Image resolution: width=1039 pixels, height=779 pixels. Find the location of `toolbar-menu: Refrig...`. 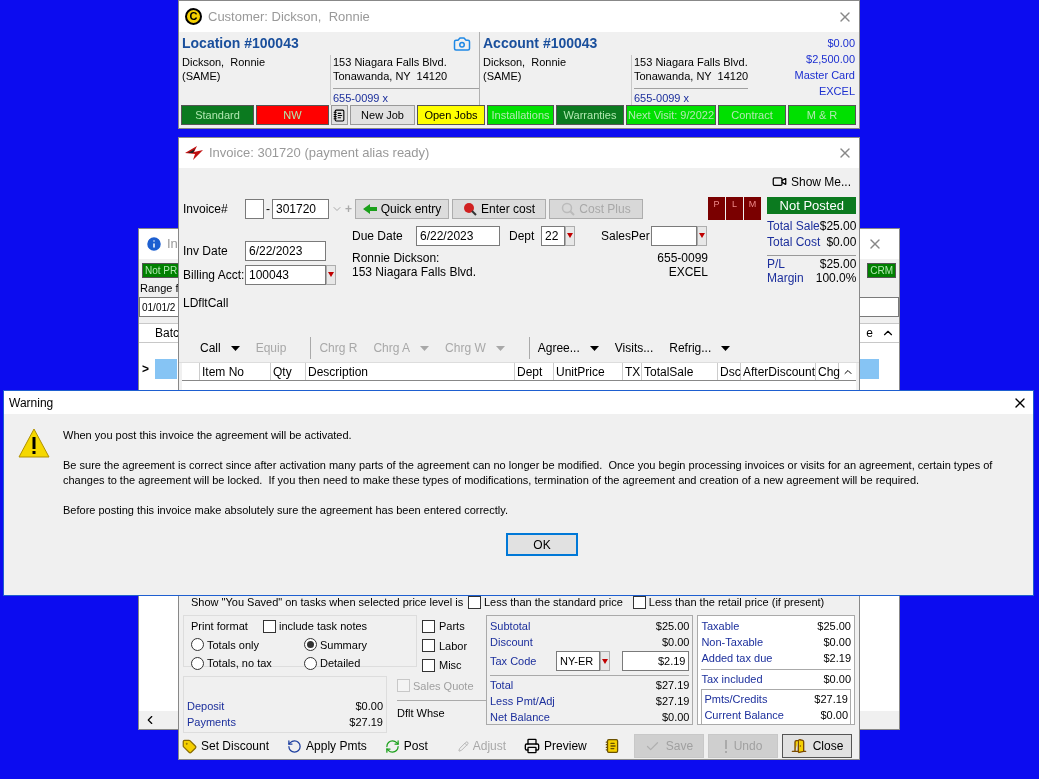

toolbar-menu: Refrig... is located at coordinates (700, 348).